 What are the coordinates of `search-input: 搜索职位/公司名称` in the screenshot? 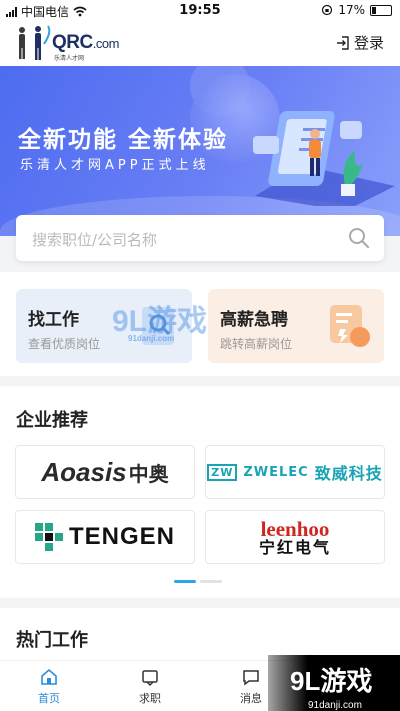 It's located at (200, 238).